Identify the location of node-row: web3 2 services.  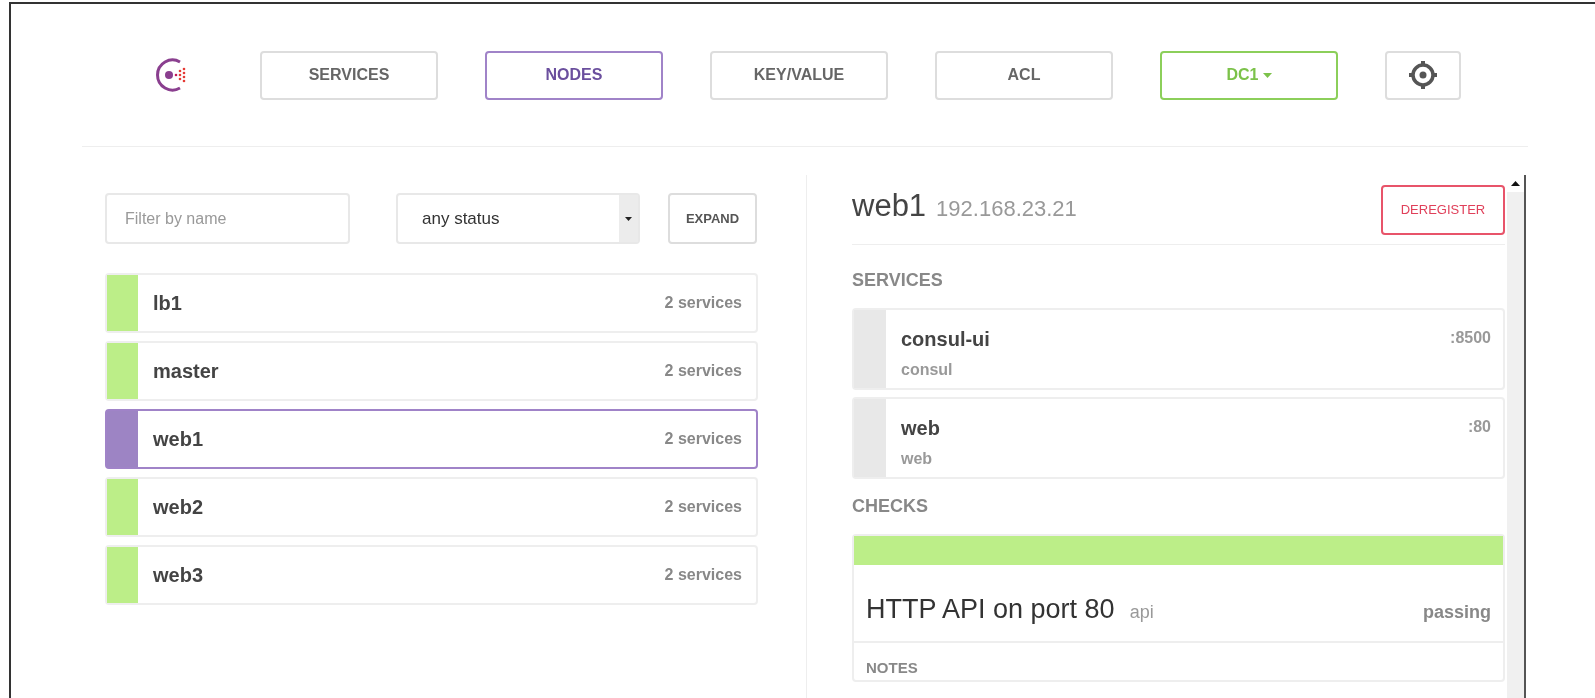
(431, 575).